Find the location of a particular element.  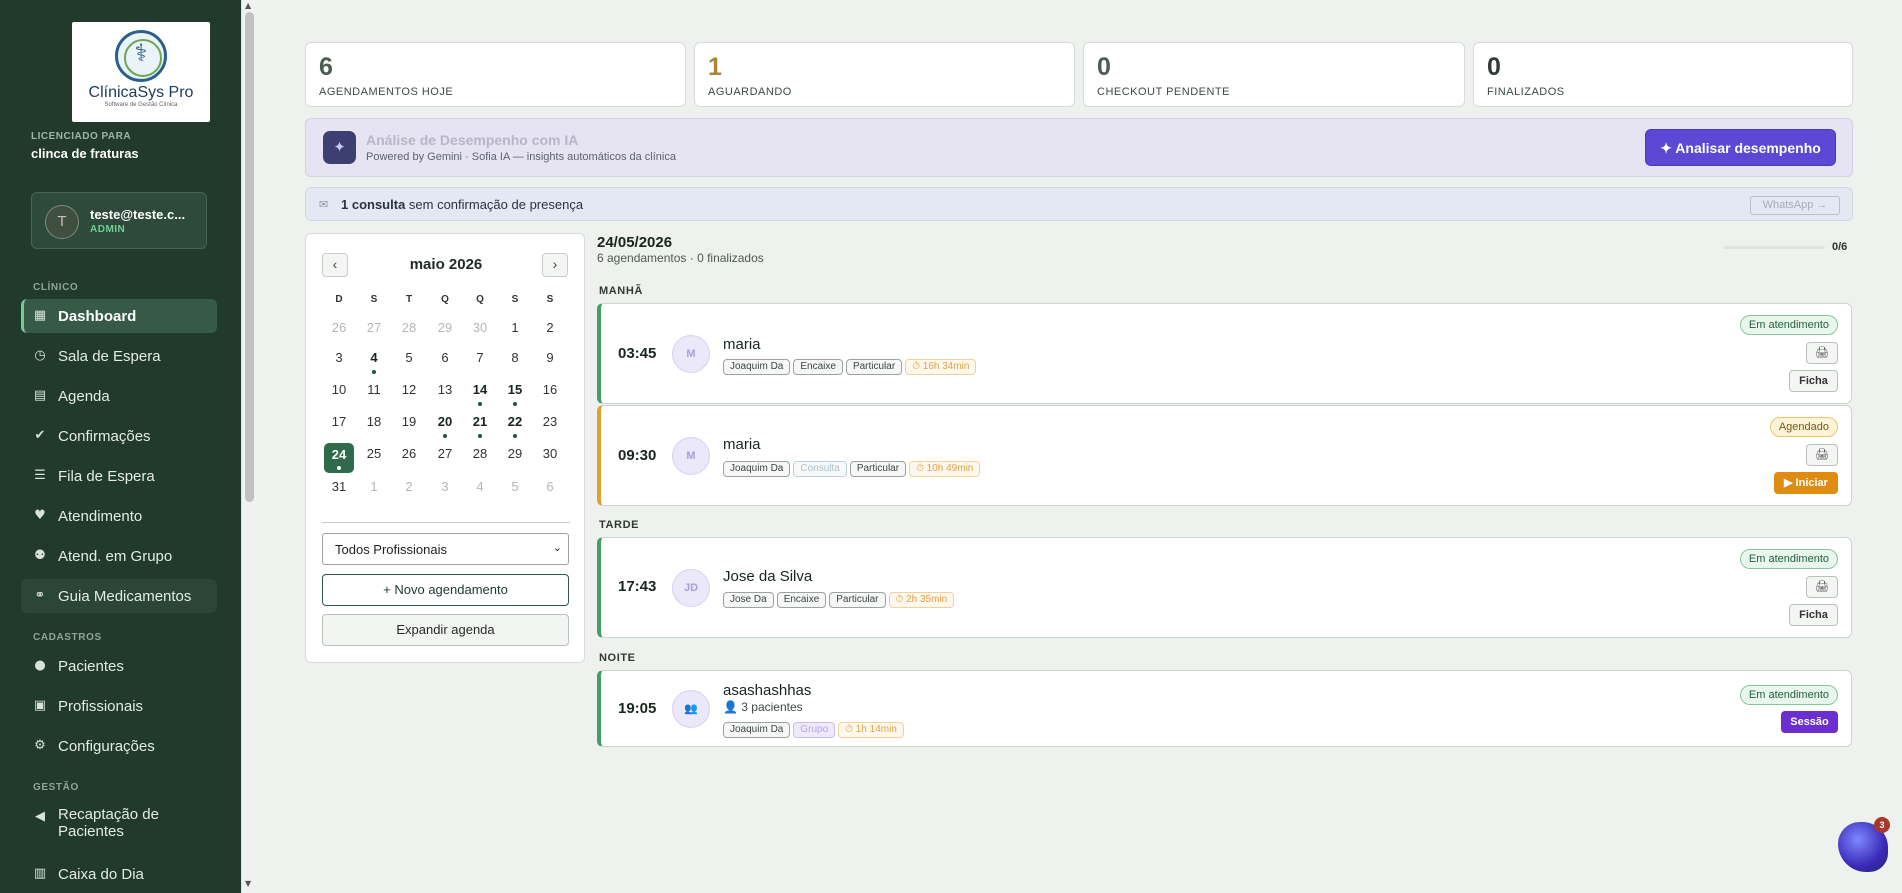

sidebar-item-pacientes: ● Pacientes is located at coordinates (119, 666).